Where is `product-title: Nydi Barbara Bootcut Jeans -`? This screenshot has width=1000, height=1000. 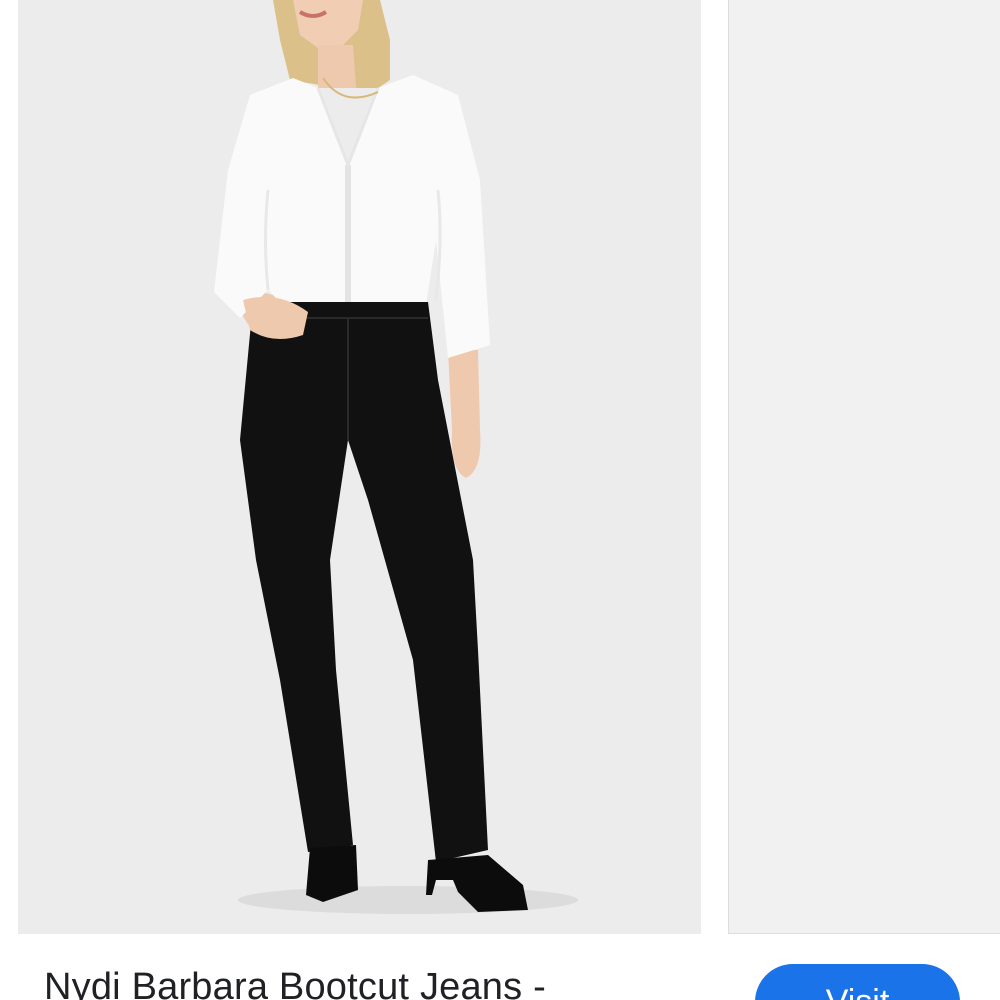 product-title: Nydi Barbara Bootcut Jeans - is located at coordinates (295, 982).